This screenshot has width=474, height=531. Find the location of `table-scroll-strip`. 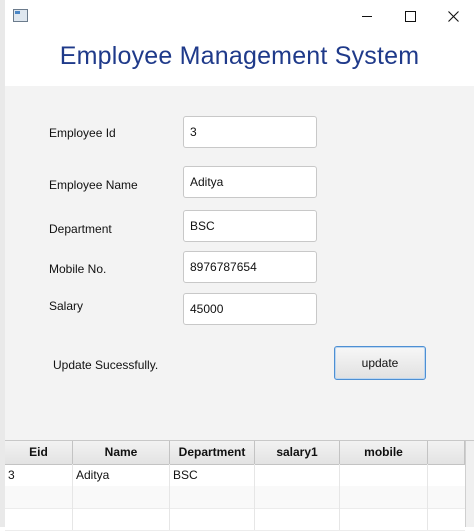

table-scroll-strip is located at coordinates (469, 484).